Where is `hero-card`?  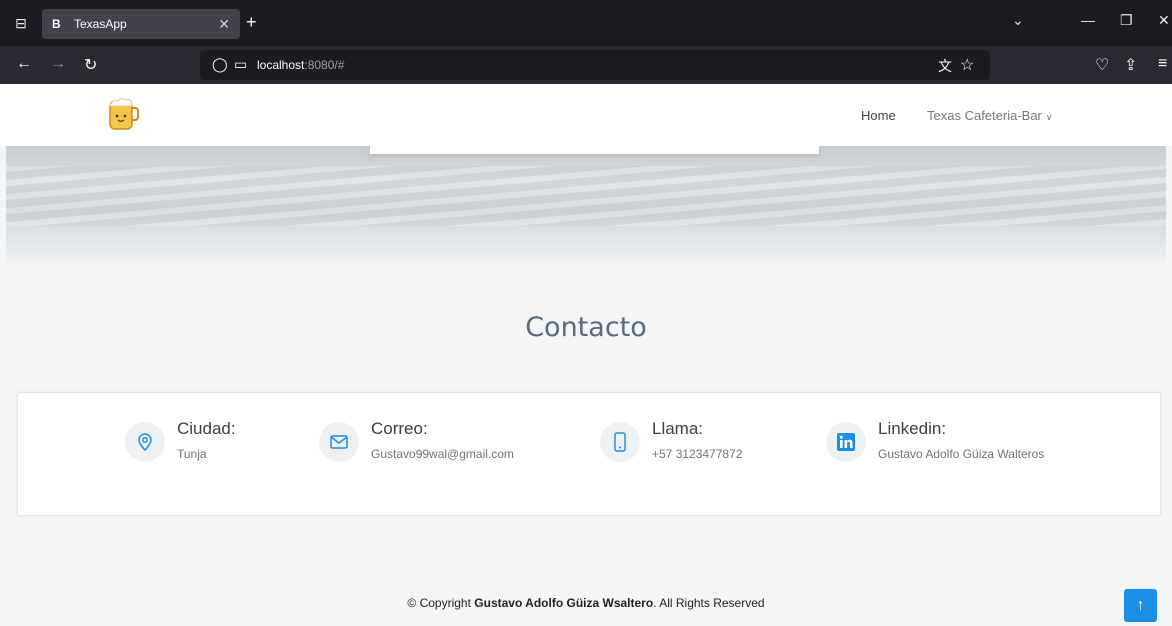 hero-card is located at coordinates (594, 150).